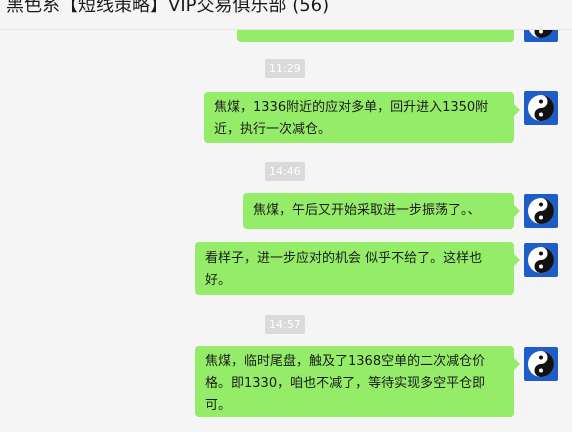  Describe the element at coordinates (285, 171) in the screenshot. I see `timestamp: 14:46` at that location.